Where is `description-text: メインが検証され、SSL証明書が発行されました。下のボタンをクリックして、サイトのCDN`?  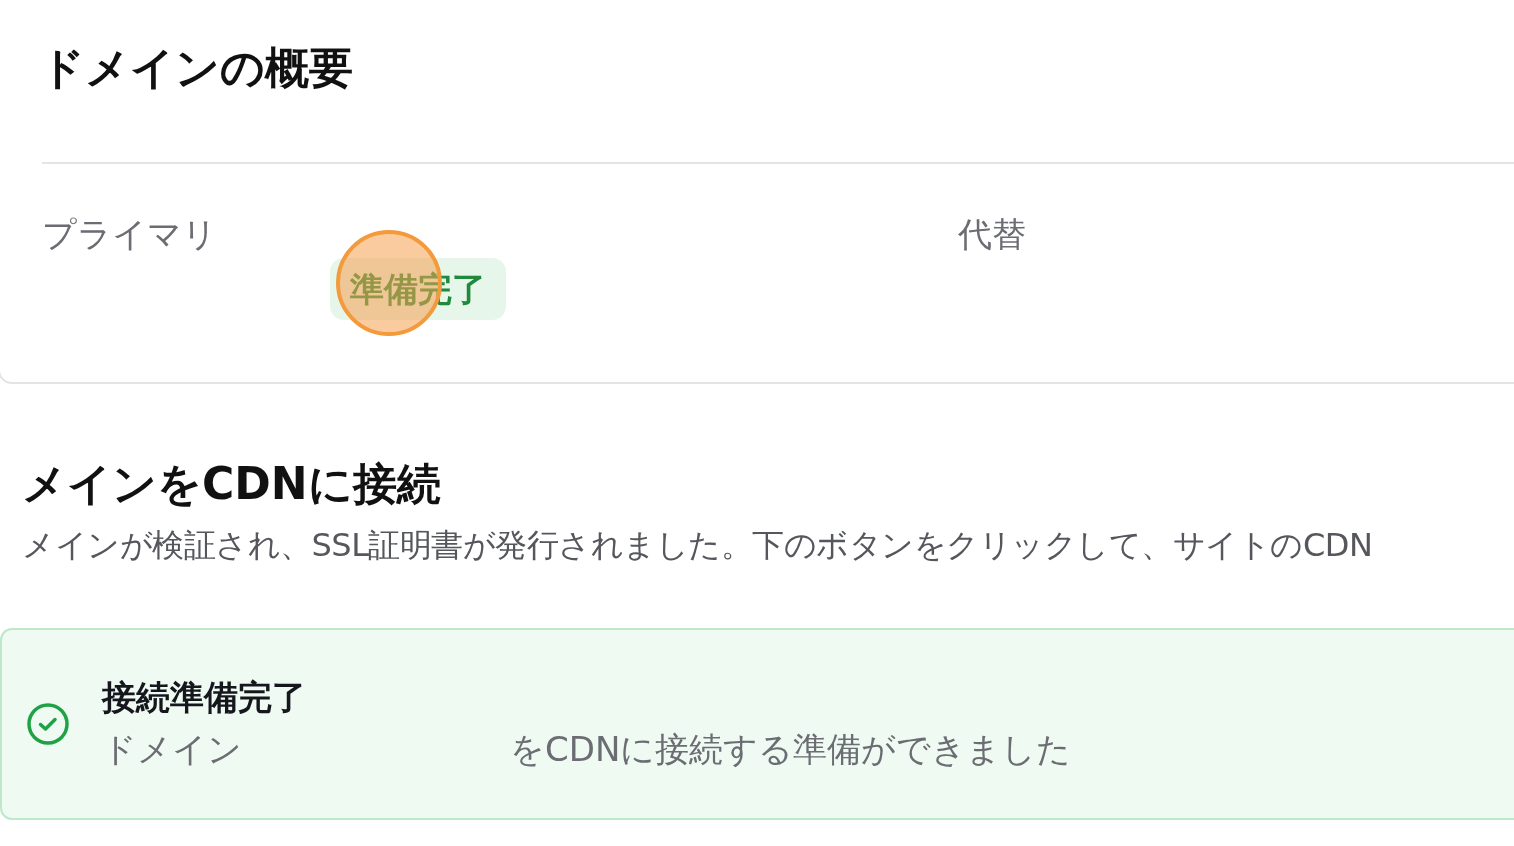 description-text: メインが検証され、SSL証明書が発行されました。下のボタンをクリックして、サイトのCDN is located at coordinates (698, 545).